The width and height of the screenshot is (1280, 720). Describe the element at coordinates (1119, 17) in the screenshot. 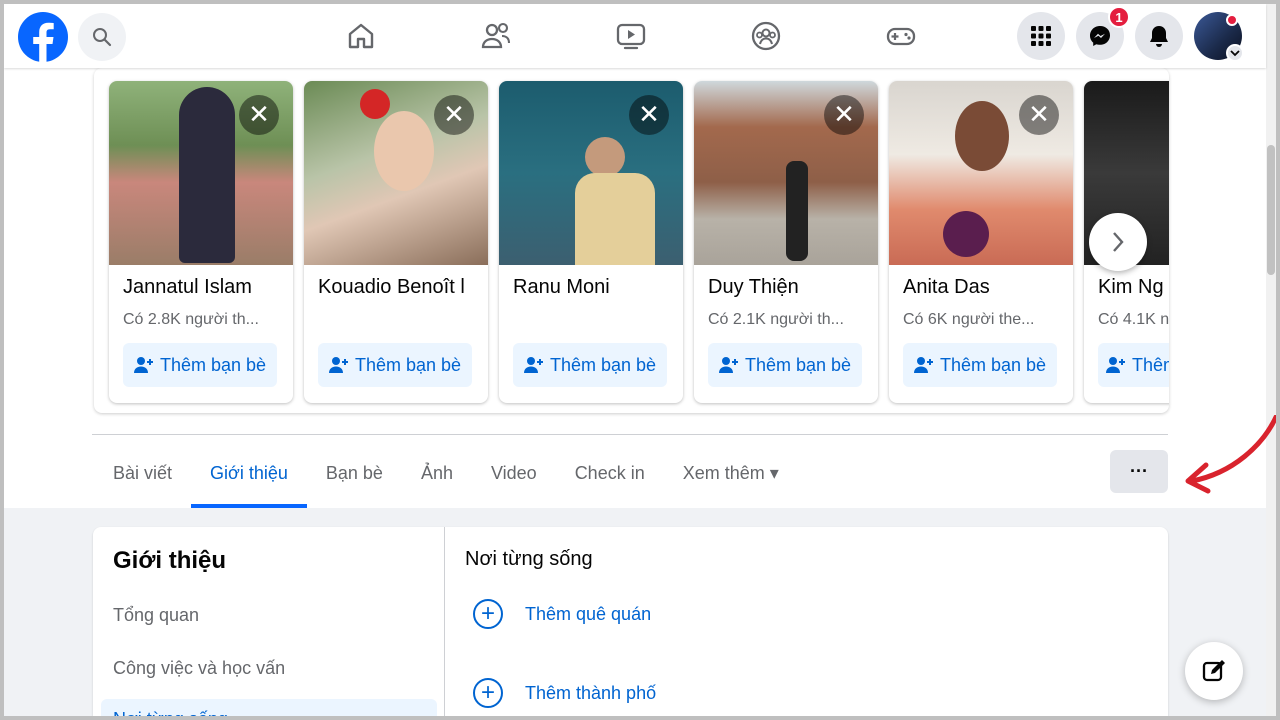

I see `messenger-badge: 1` at that location.